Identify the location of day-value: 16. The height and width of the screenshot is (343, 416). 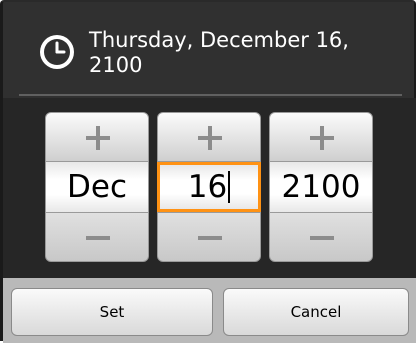
(207, 187).